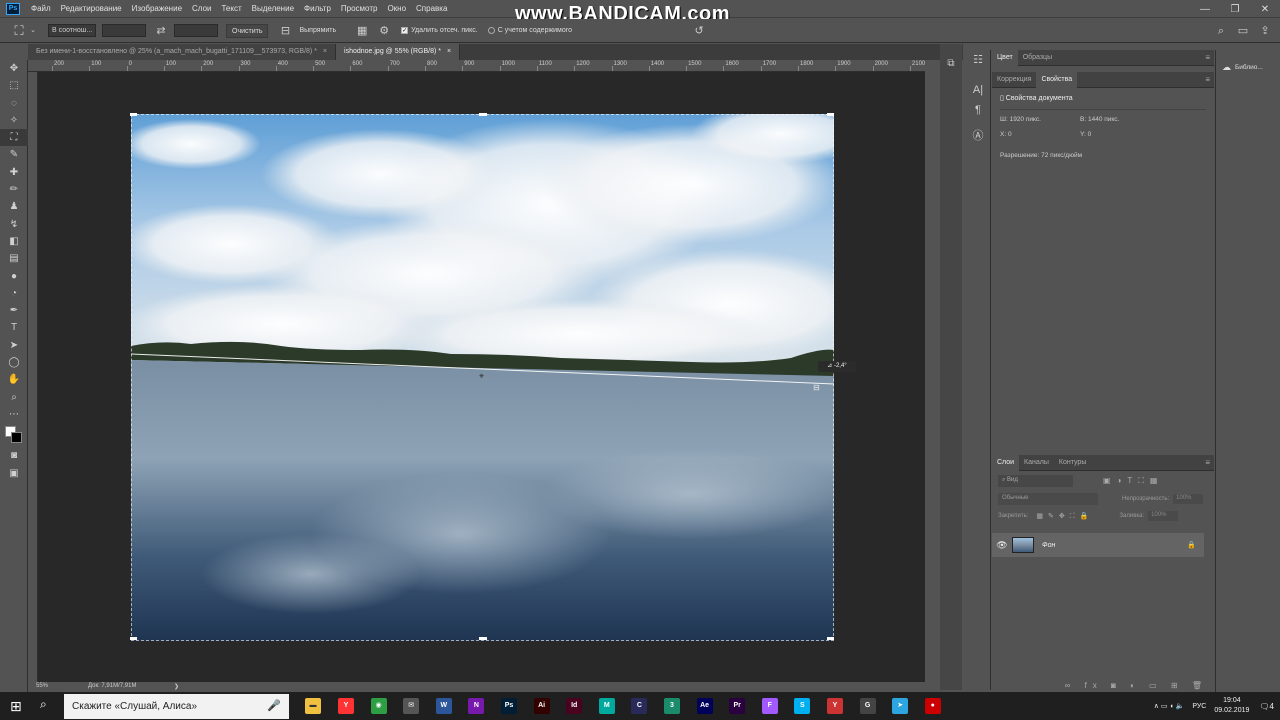 The image size is (1280, 720). What do you see at coordinates (439, 30) in the screenshot?
I see `delete-cropped-checkbox: ✓ Удалить отсеч. пикс.` at bounding box center [439, 30].